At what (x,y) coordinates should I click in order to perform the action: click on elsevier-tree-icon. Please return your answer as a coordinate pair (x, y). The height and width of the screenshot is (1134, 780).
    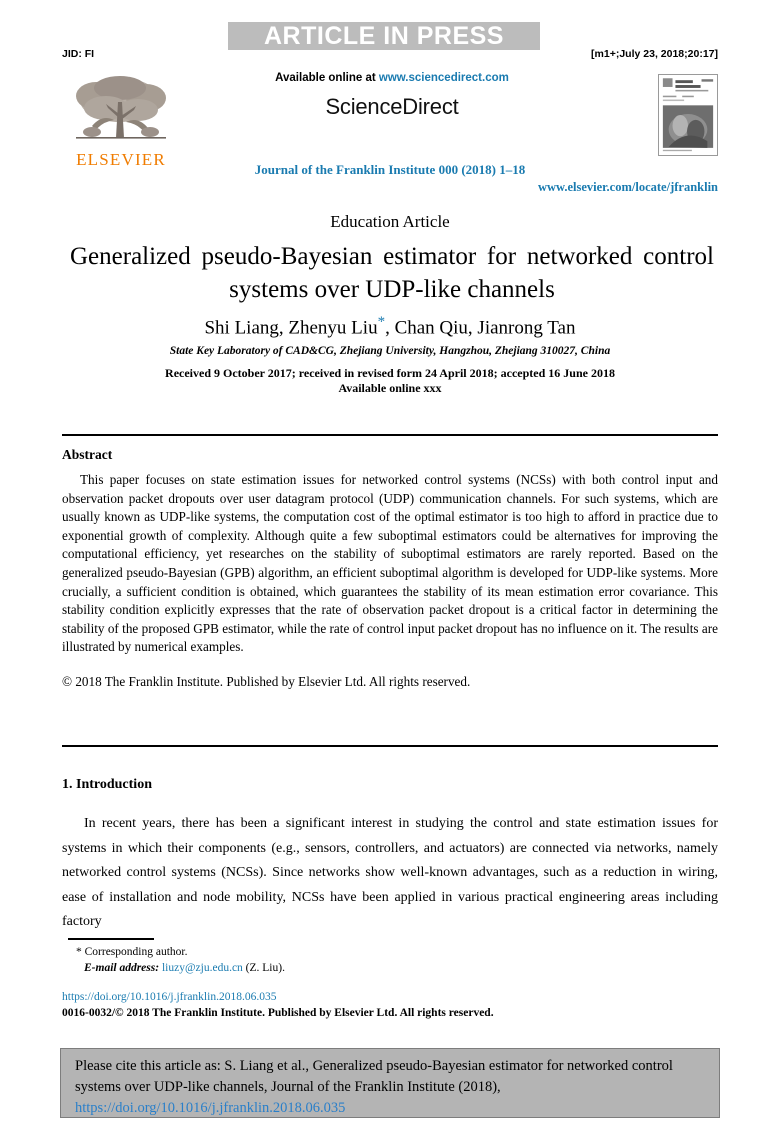
    Looking at the image, I should click on (121, 107).